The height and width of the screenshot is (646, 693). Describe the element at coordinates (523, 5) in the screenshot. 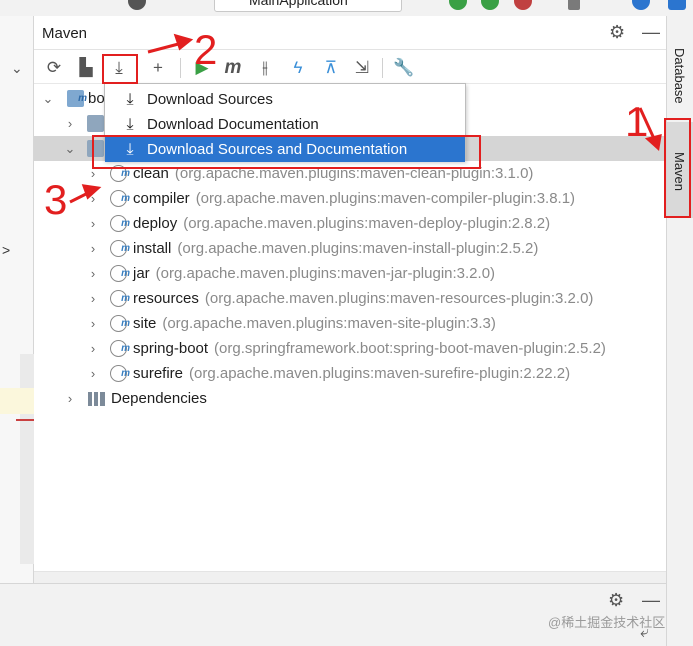

I see `profile-icon` at that location.